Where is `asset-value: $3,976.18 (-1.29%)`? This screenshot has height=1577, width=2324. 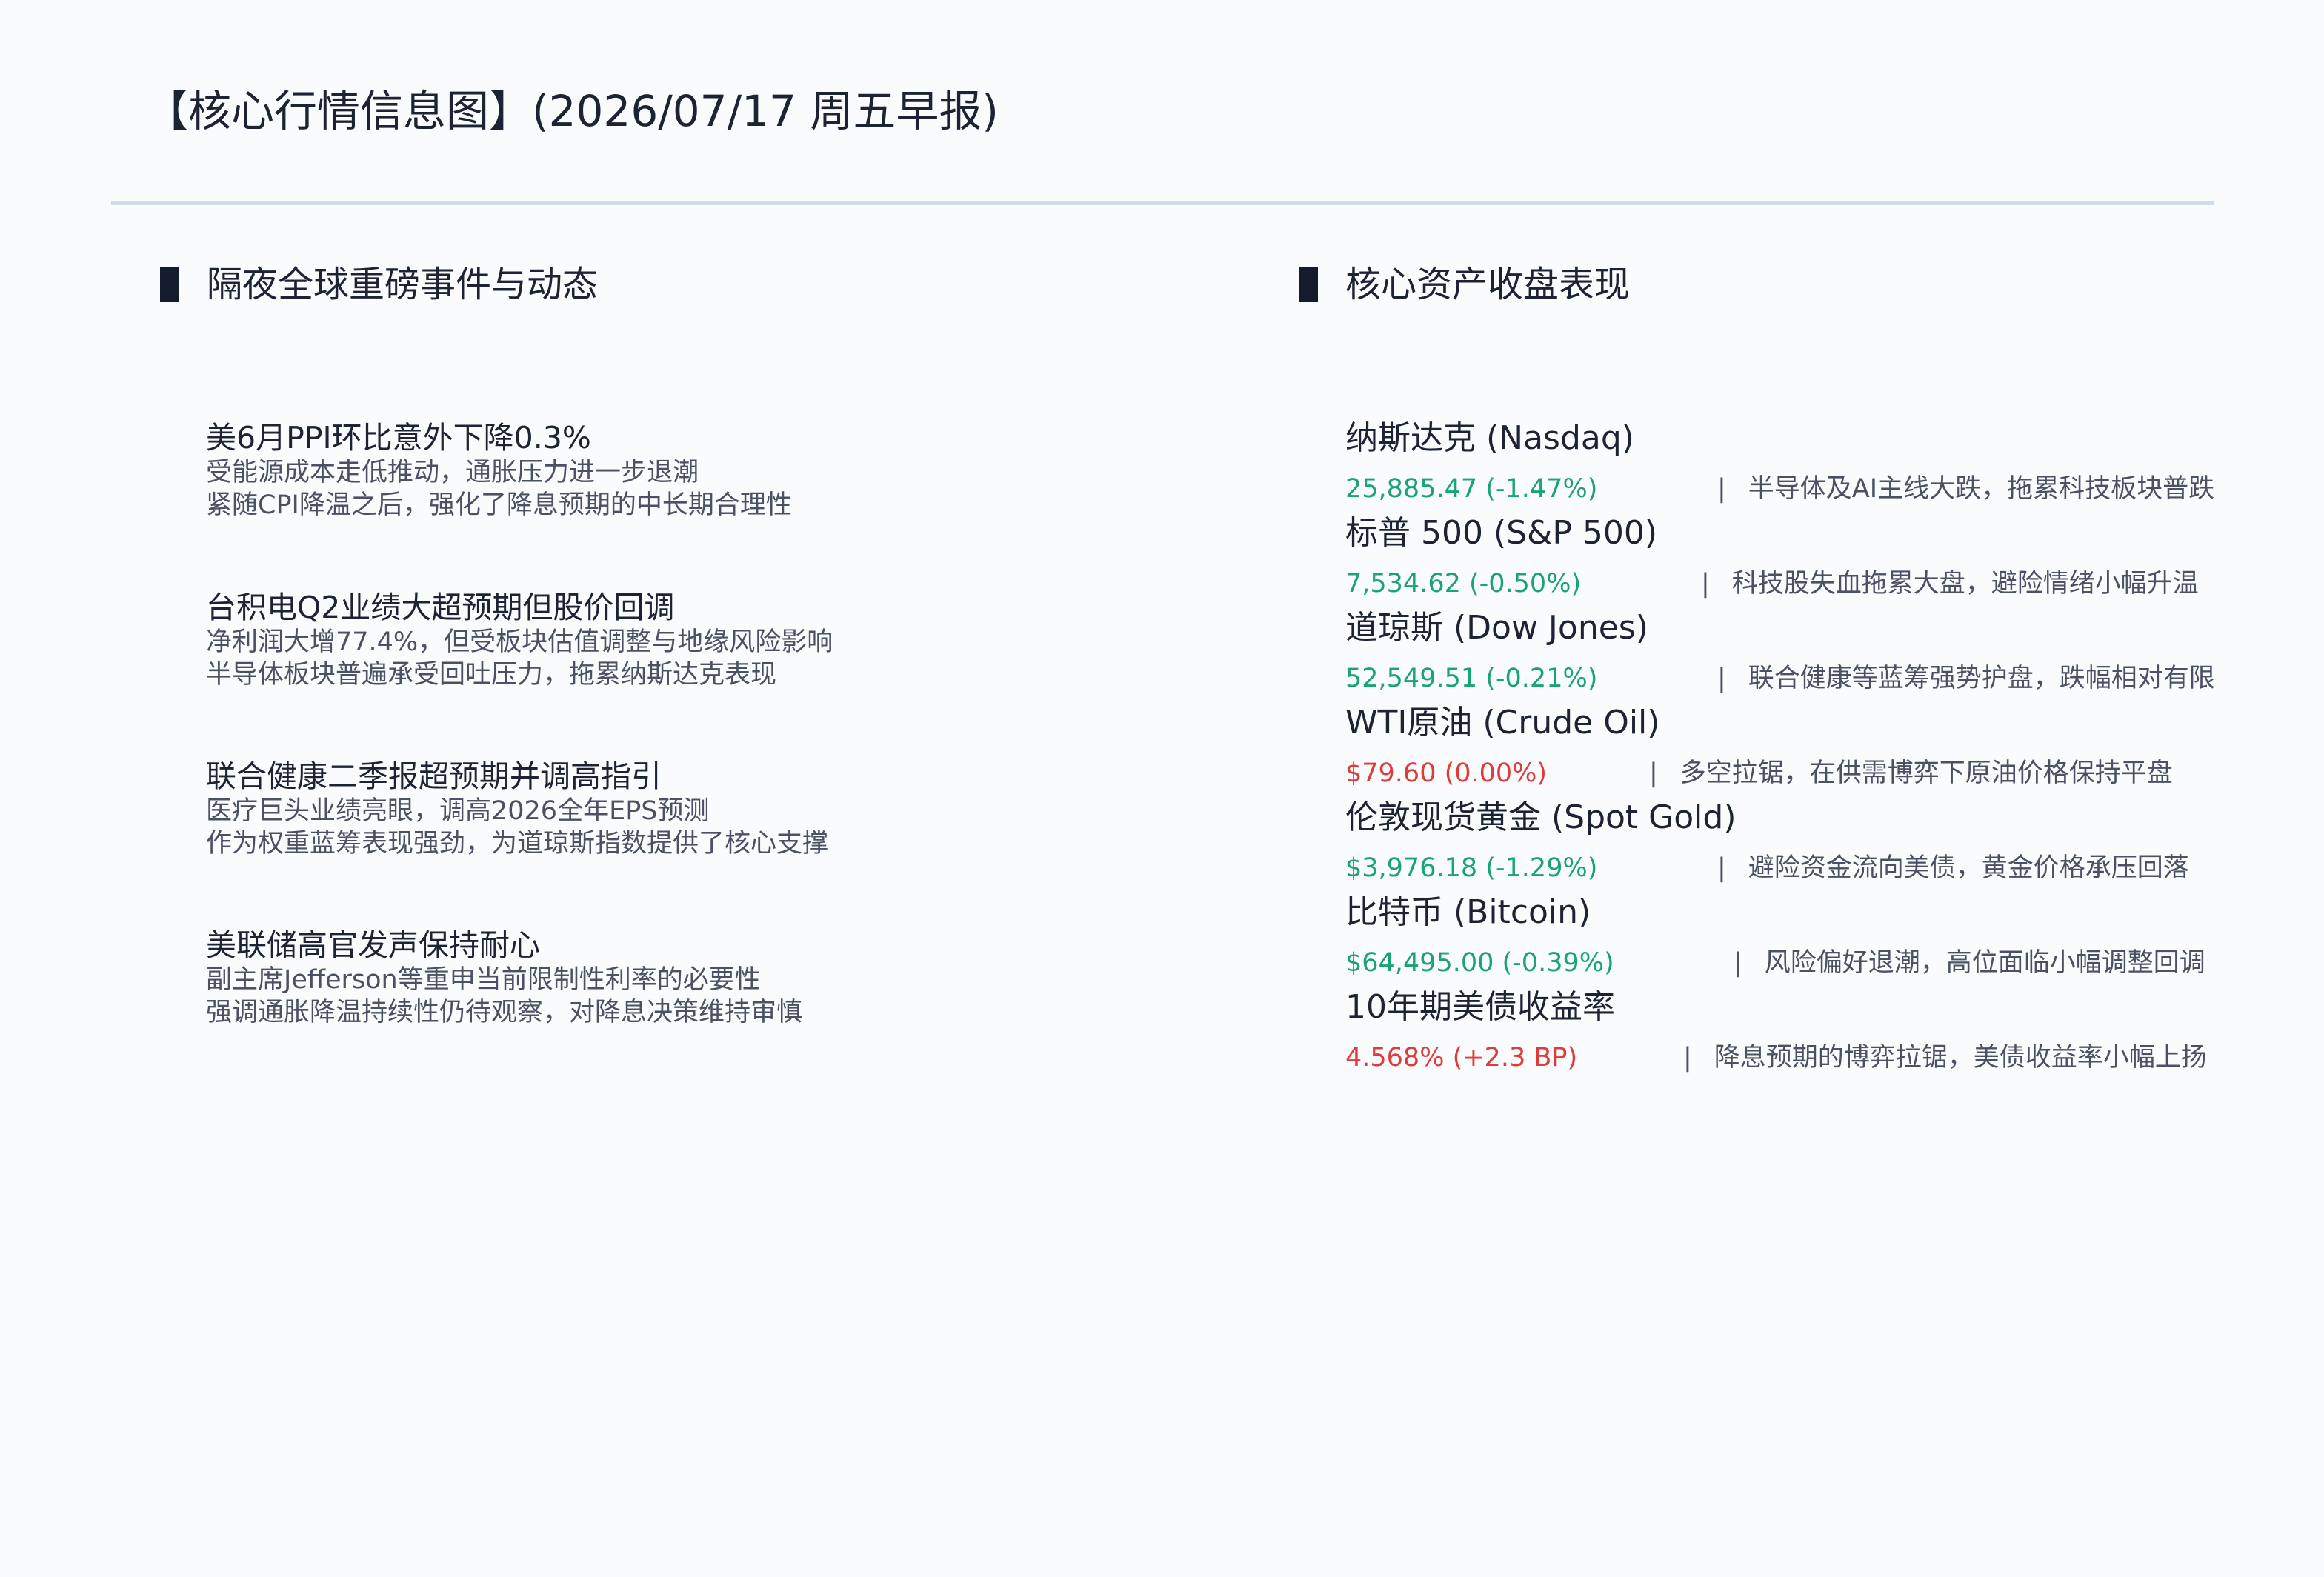 asset-value: $3,976.18 (-1.29%) is located at coordinates (1471, 868).